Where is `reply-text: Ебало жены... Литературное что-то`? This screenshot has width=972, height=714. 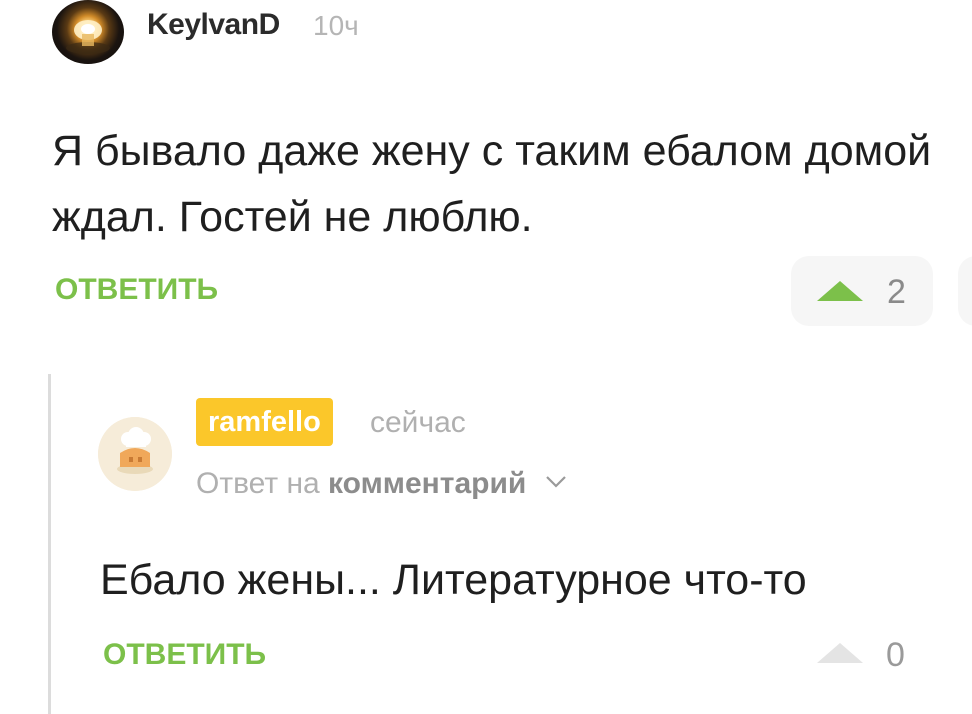
reply-text: Ебало жены... Литературное что-то is located at coordinates (453, 580).